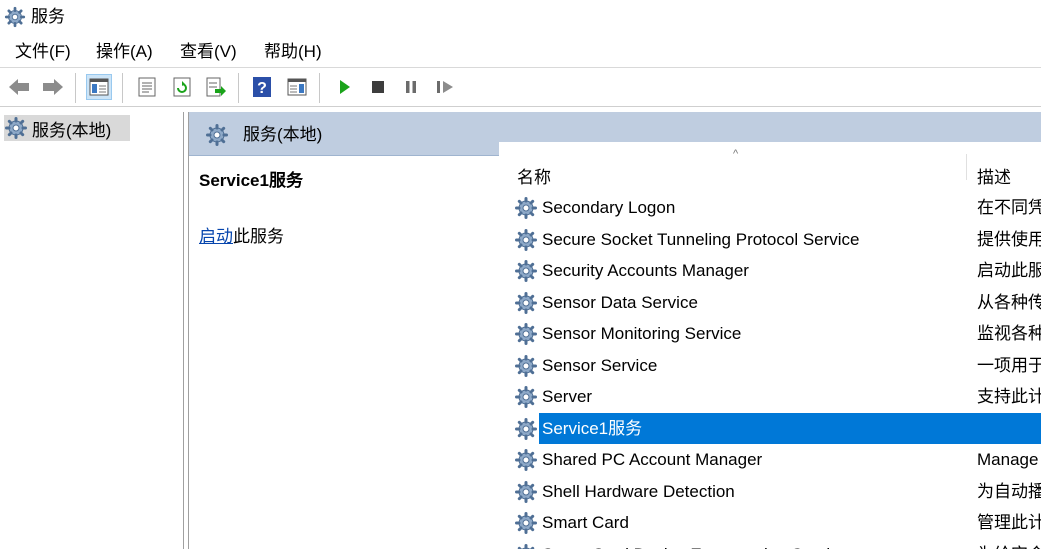 This screenshot has width=1041, height=549. I want to click on service-detail-title: Service1服务, so click(251, 180).